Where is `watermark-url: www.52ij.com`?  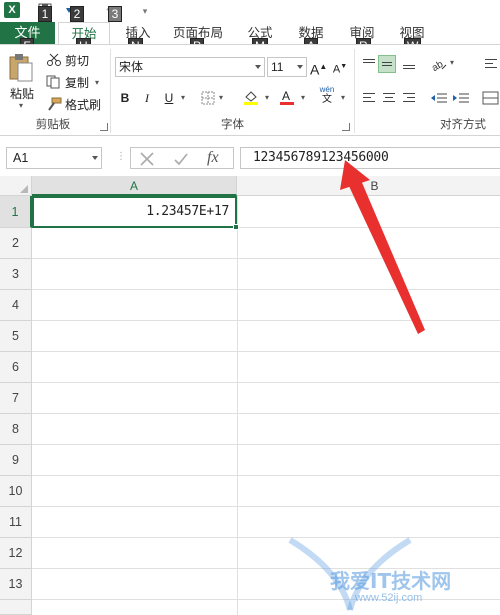 watermark-url: www.52ij.com is located at coordinates (389, 598).